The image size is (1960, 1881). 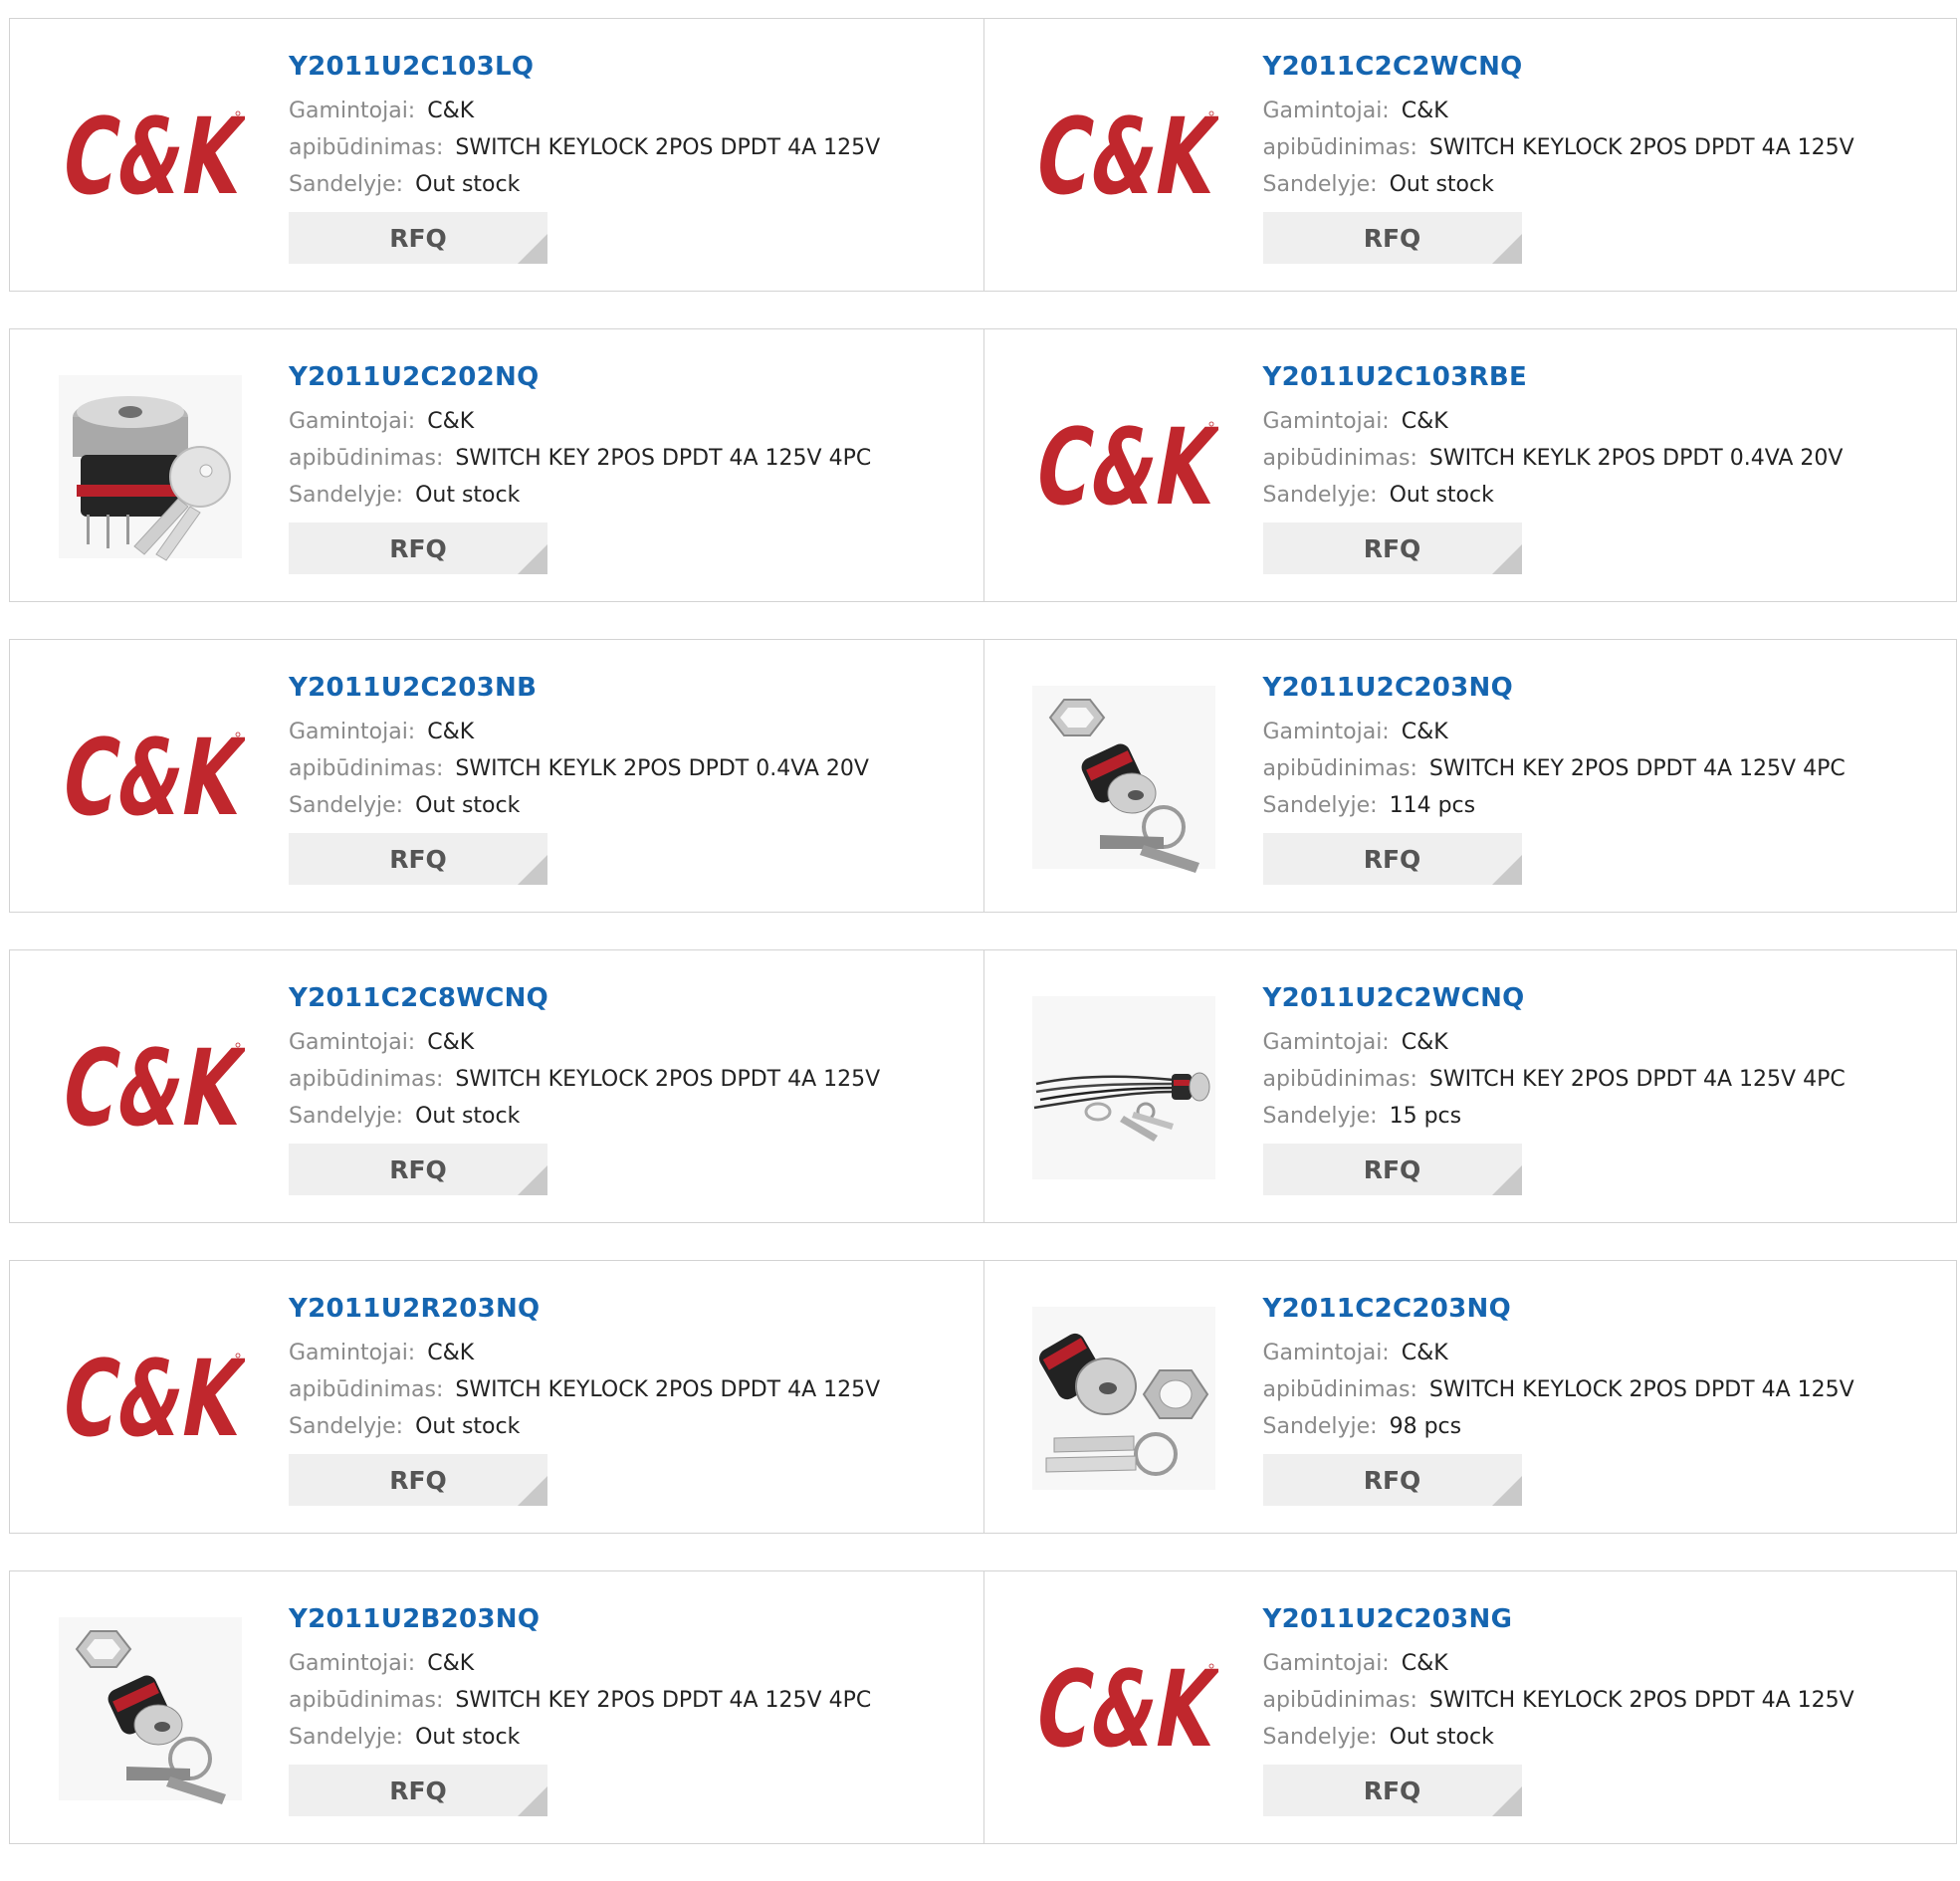 What do you see at coordinates (1555, 688) in the screenshot?
I see `part-number-link: Y2011U2C203NQ` at bounding box center [1555, 688].